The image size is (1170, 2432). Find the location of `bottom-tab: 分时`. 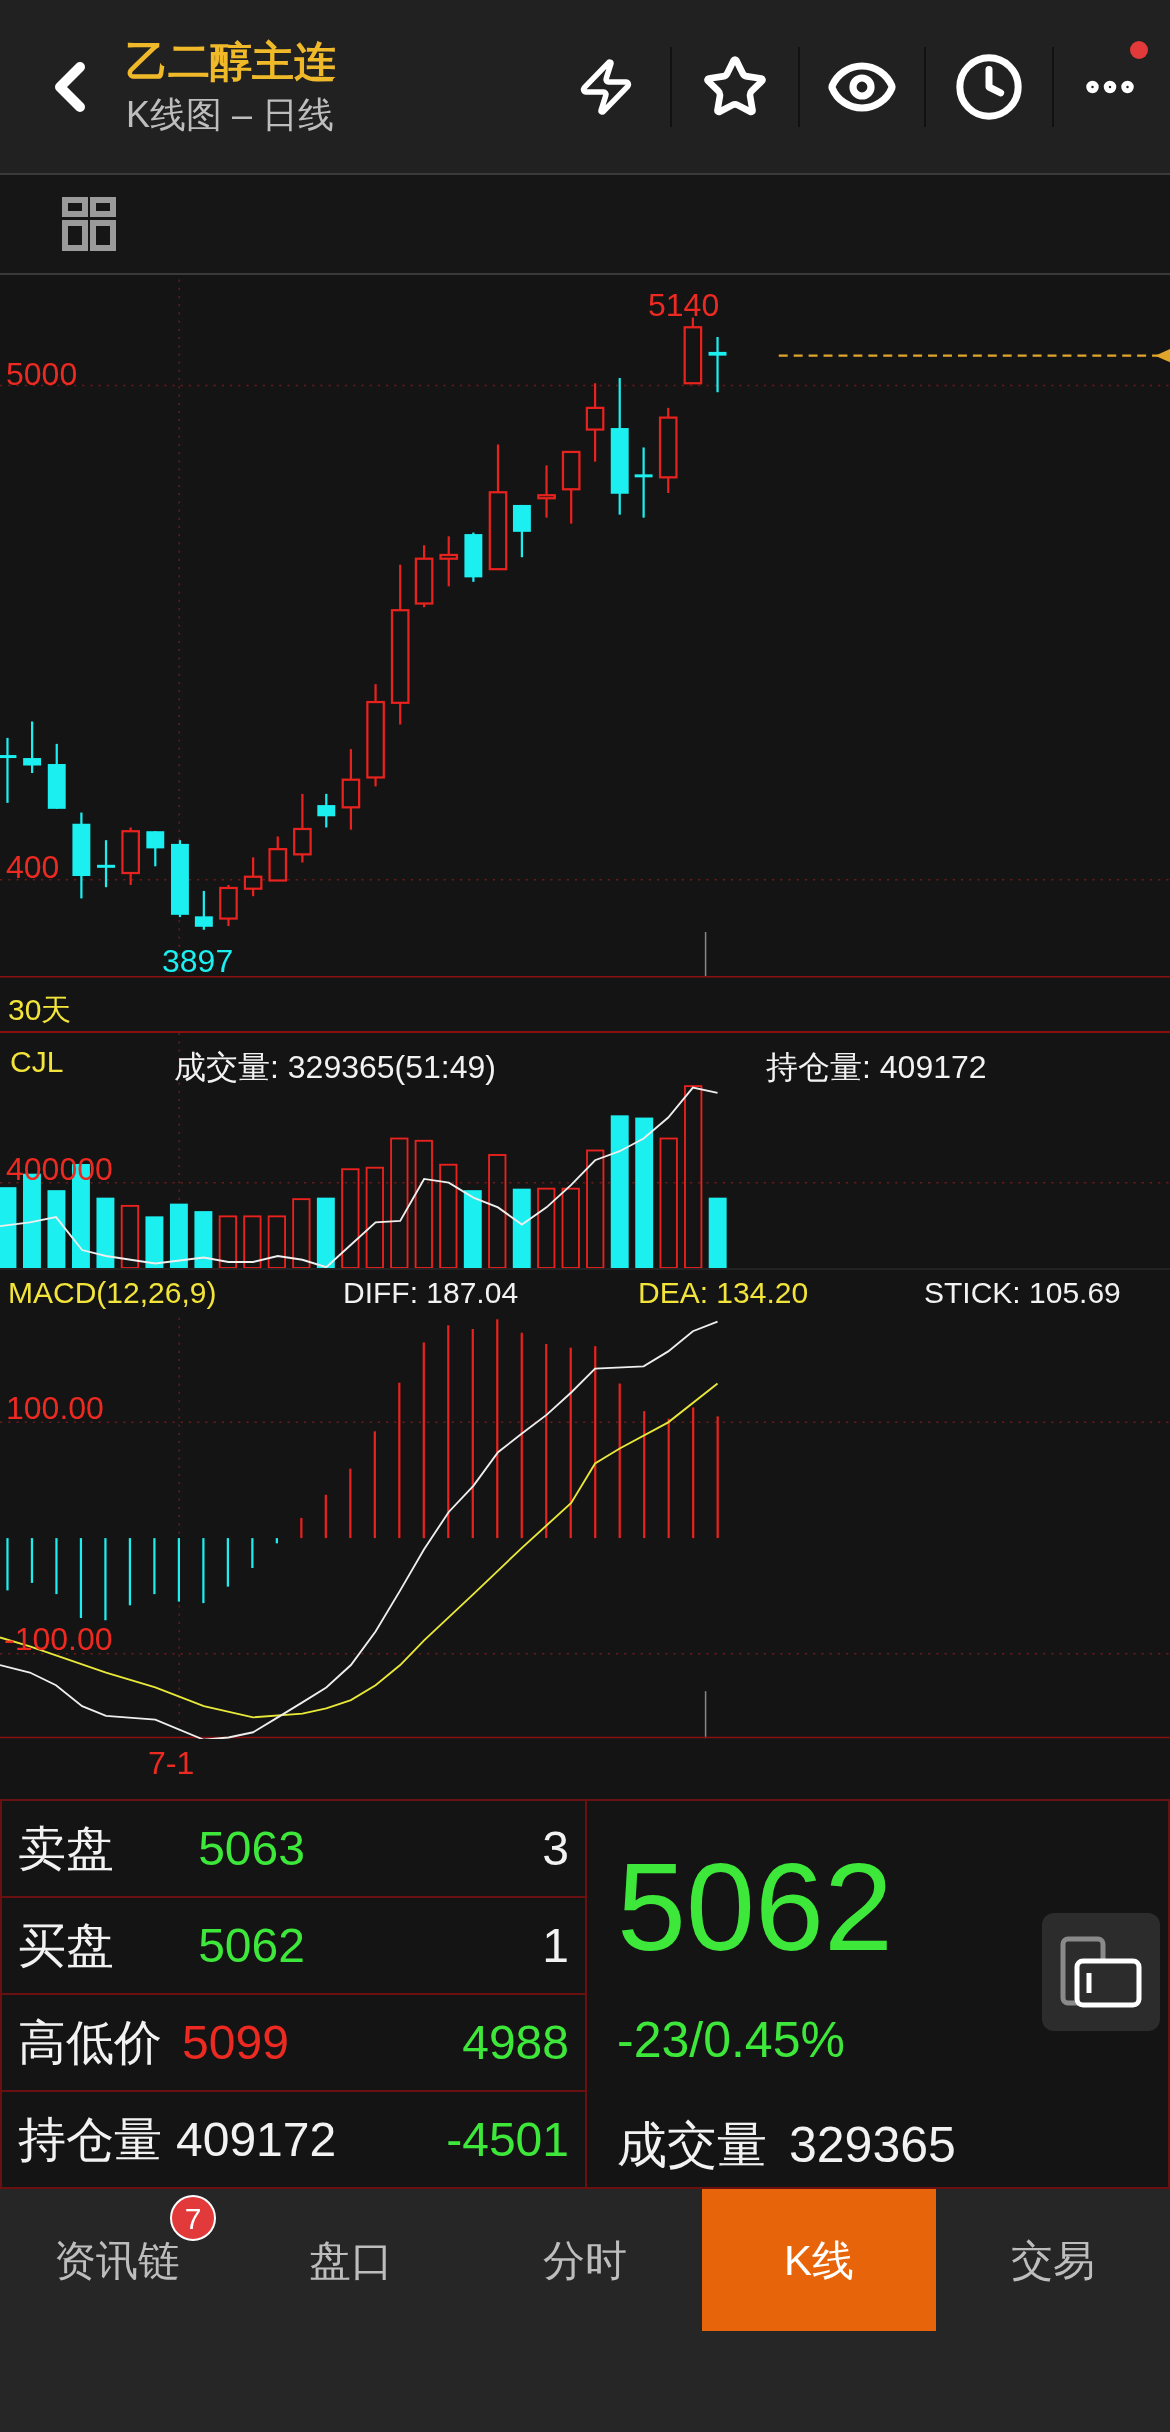

bottom-tab: 分时 is located at coordinates (585, 2260).